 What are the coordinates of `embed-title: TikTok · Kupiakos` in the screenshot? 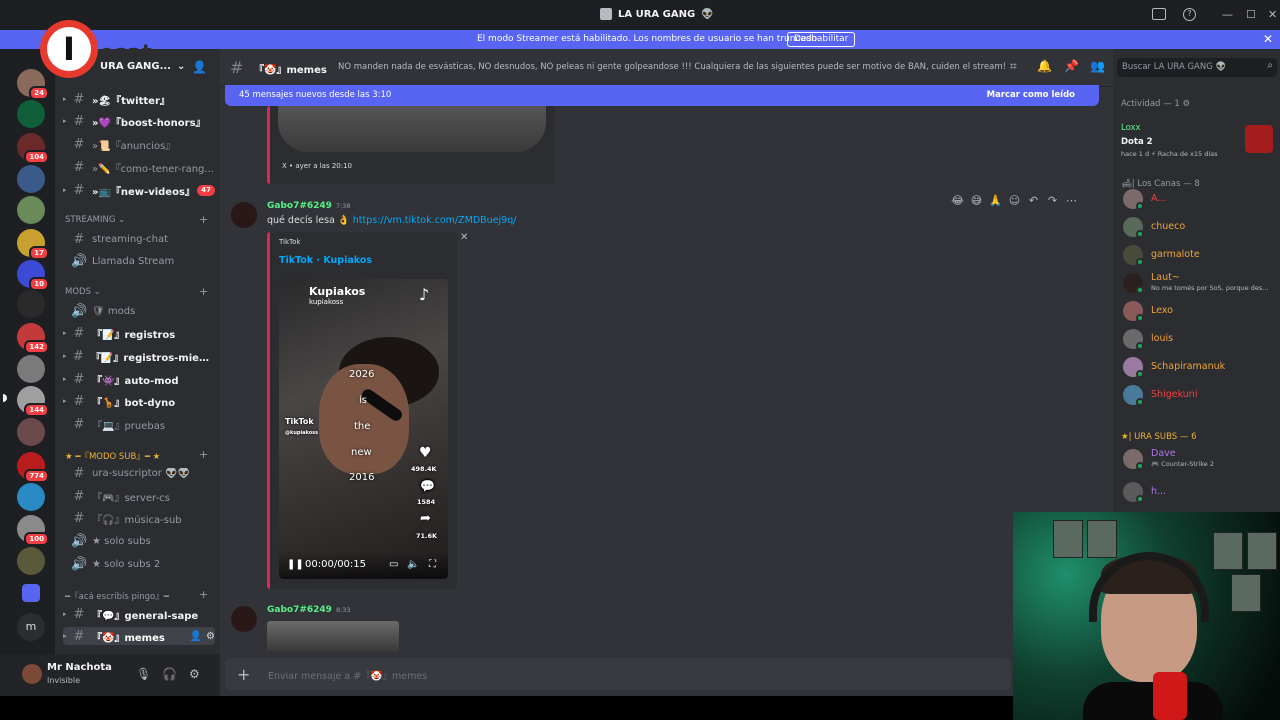 It's located at (325, 260).